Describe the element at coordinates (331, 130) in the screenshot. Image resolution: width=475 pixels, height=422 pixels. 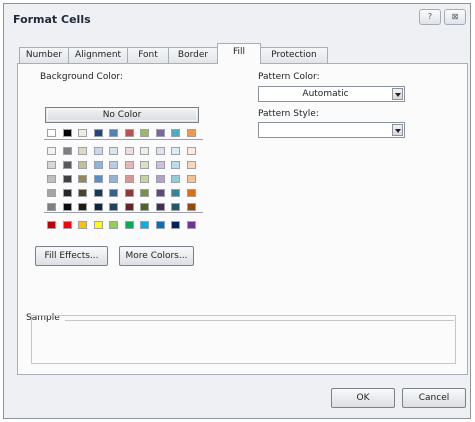
I see `pattern-style-dropdown` at that location.